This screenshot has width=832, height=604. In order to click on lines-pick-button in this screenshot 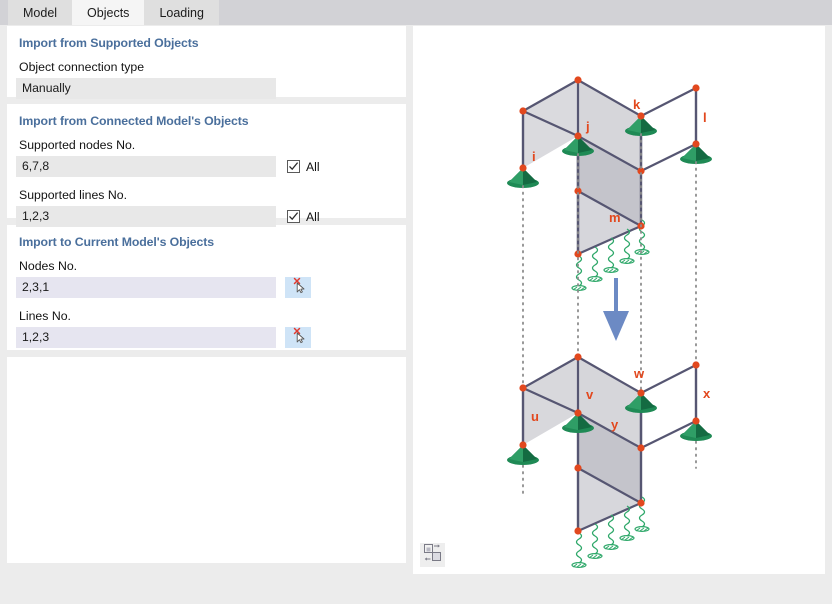, I will do `click(298, 337)`.